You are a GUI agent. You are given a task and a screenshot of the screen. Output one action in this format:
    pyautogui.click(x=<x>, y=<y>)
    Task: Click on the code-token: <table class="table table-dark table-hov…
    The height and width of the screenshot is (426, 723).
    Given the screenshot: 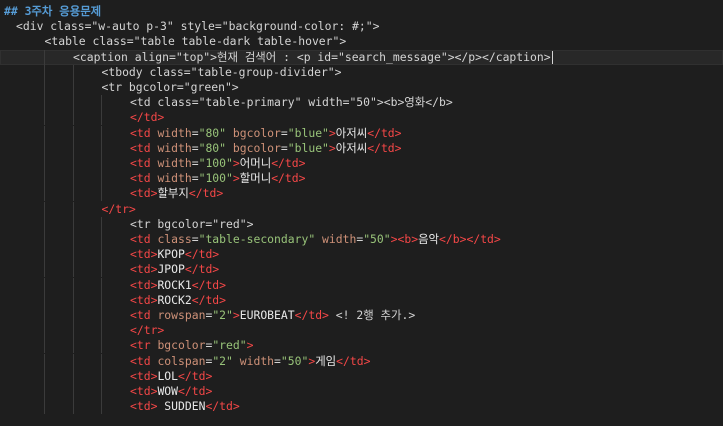 What is the action you would take?
    pyautogui.click(x=195, y=41)
    